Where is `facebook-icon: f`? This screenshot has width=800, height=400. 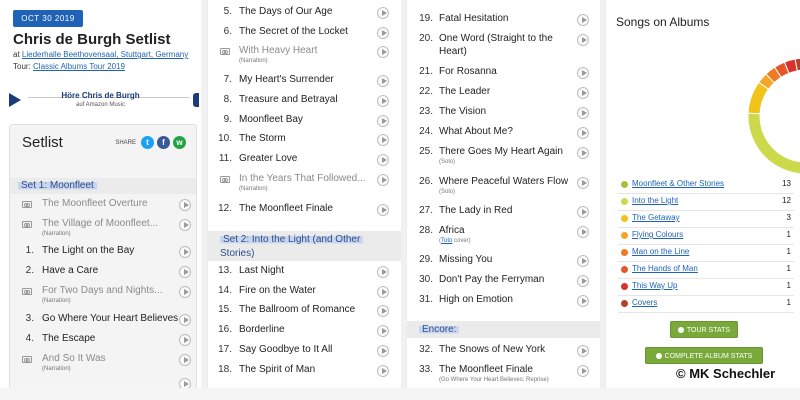 facebook-icon: f is located at coordinates (163, 142).